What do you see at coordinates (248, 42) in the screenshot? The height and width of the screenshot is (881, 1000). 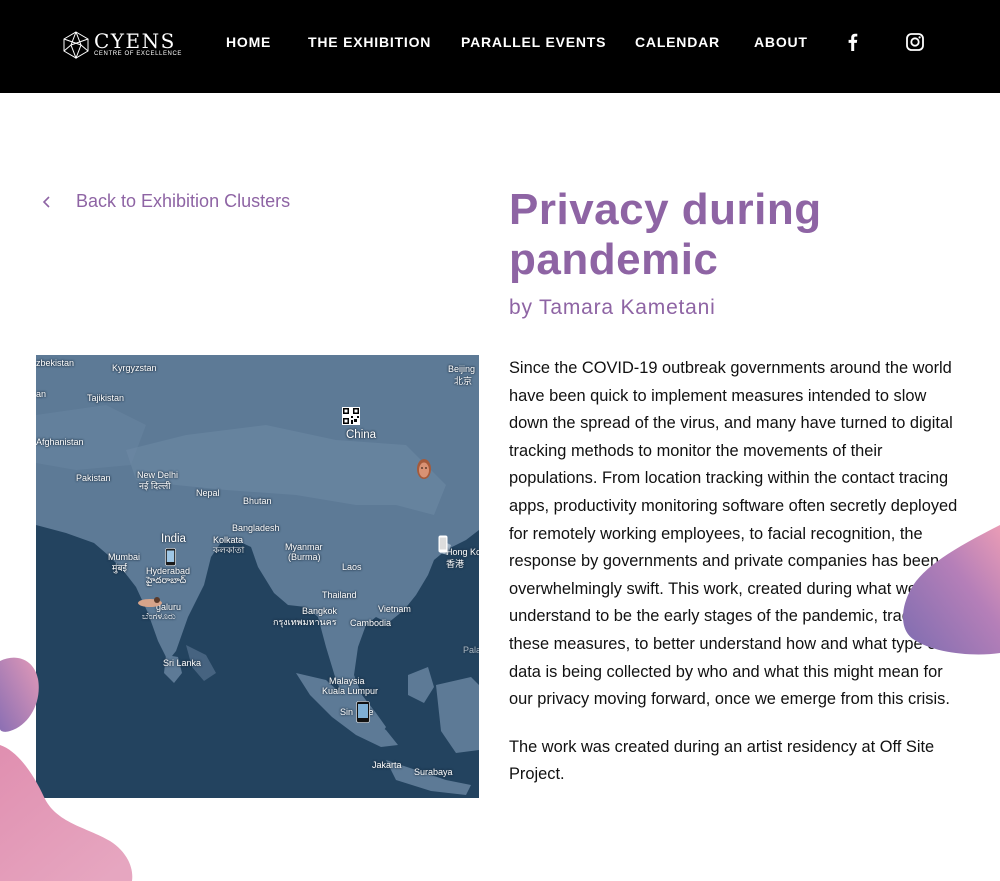 I see `nav-home: HOME` at bounding box center [248, 42].